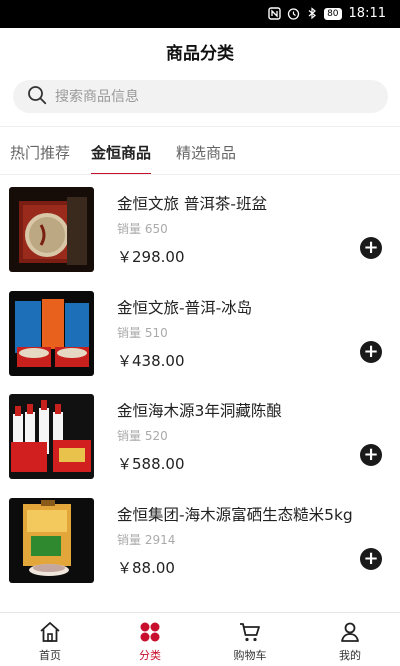 This screenshot has height=666, width=400. I want to click on status-time: 18:11, so click(367, 13).